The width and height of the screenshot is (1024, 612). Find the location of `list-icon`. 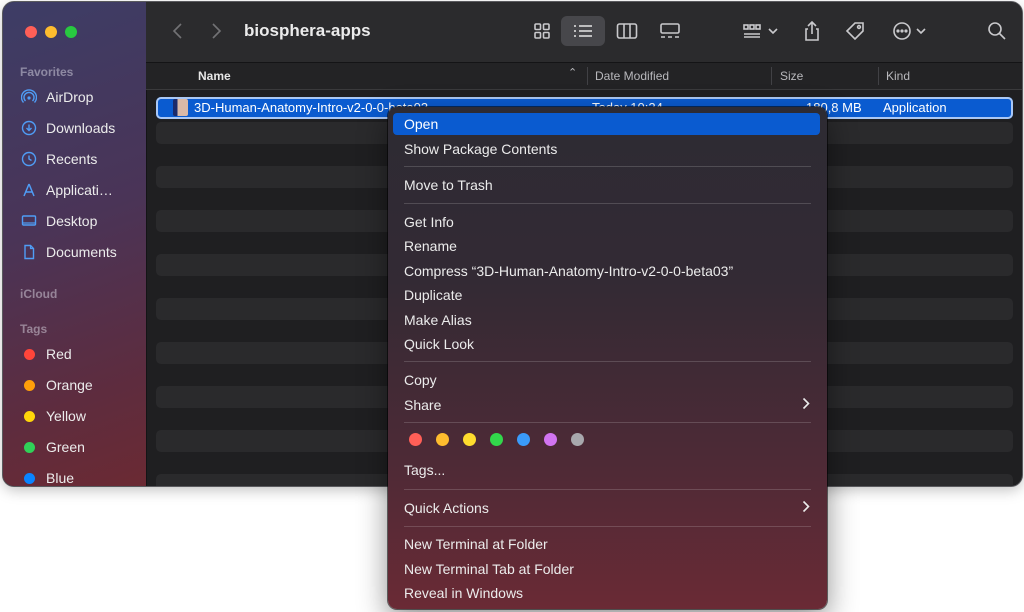

list-icon is located at coordinates (583, 31).